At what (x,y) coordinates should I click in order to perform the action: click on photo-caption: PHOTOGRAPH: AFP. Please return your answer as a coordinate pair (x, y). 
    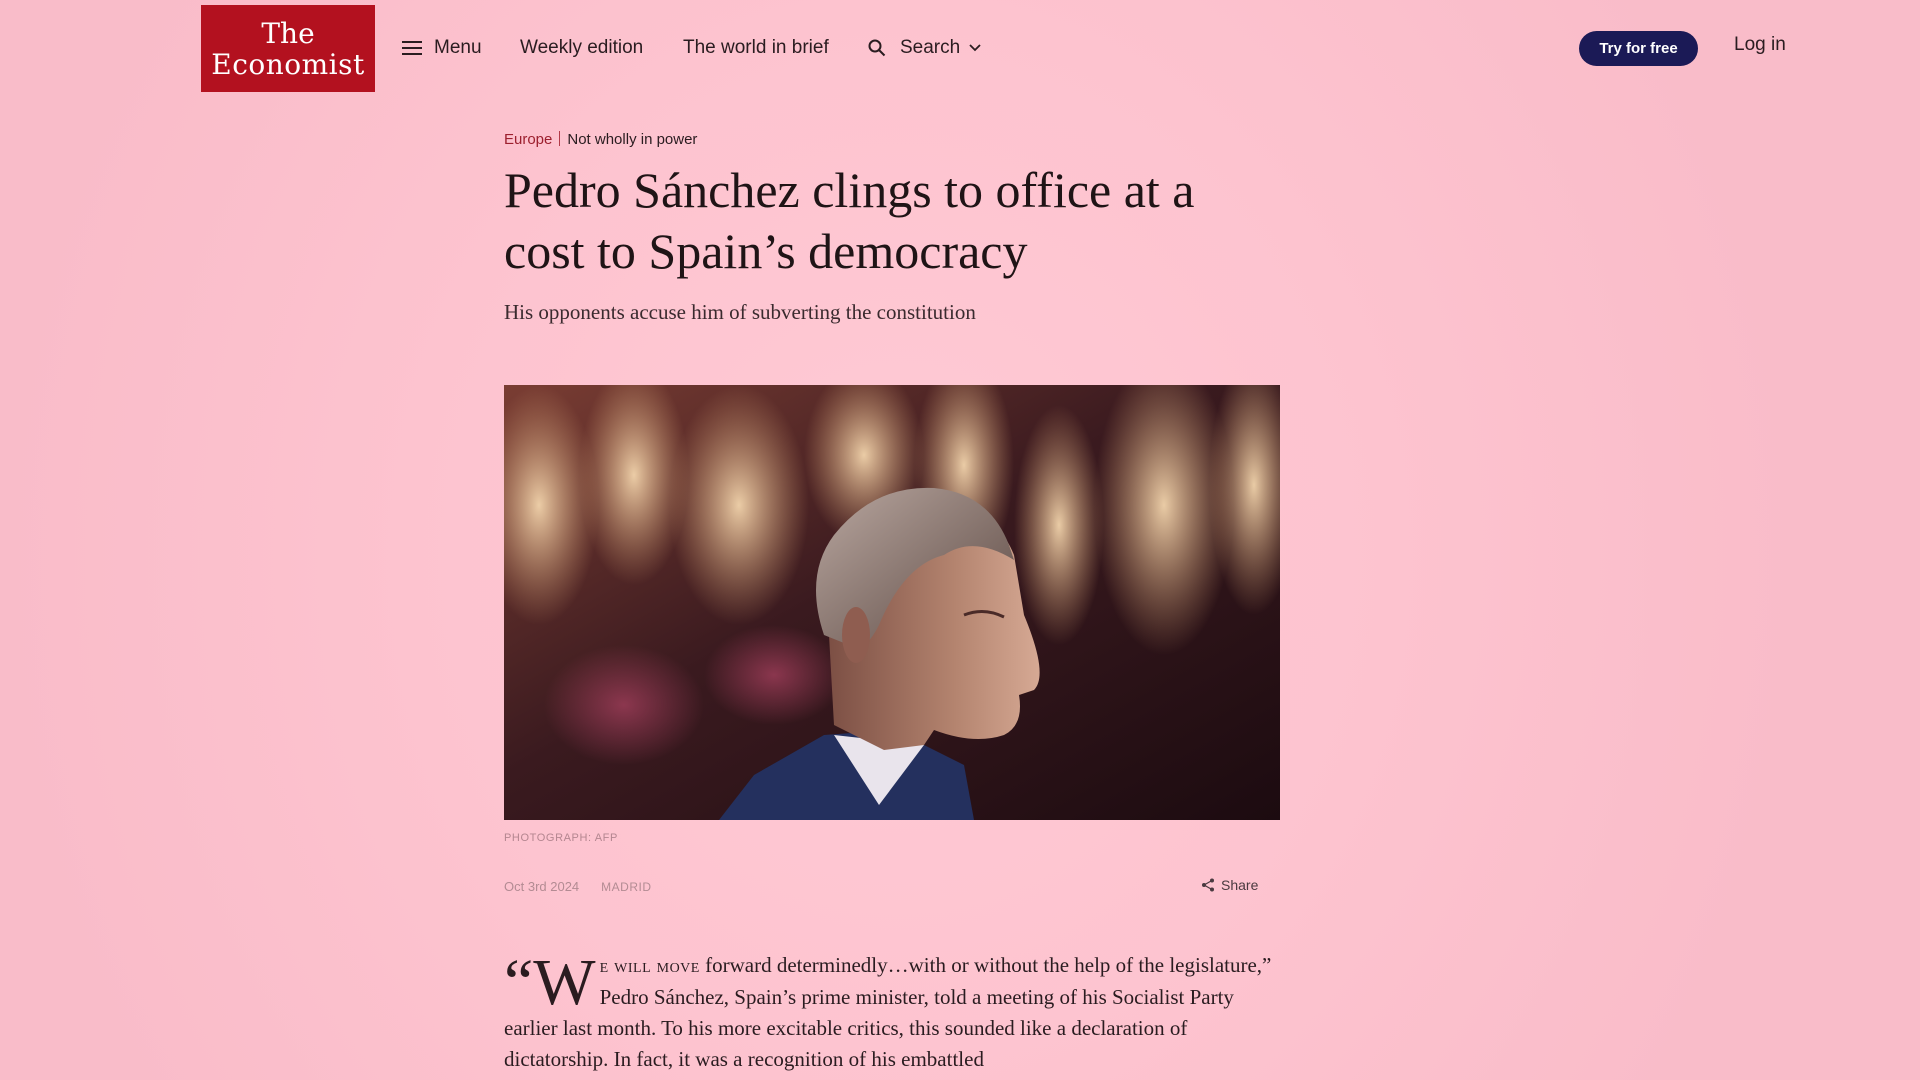
    Looking at the image, I should click on (561, 838).